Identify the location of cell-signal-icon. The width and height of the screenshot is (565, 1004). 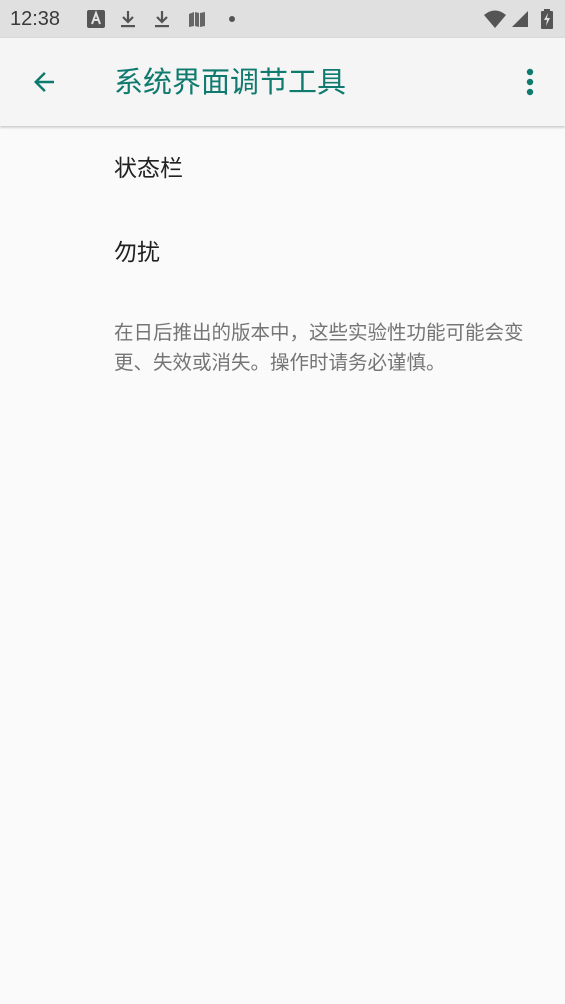
(520, 19).